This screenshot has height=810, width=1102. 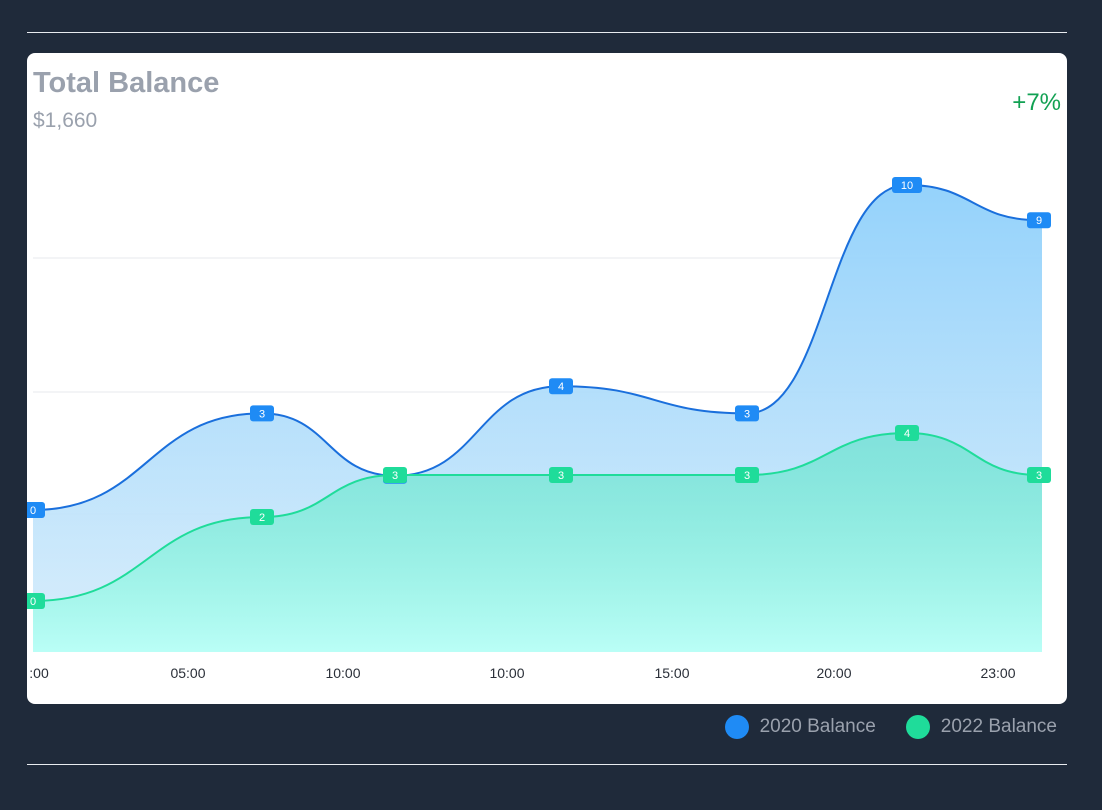 I want to click on data-label-series-b-4: 3, so click(x=747, y=475).